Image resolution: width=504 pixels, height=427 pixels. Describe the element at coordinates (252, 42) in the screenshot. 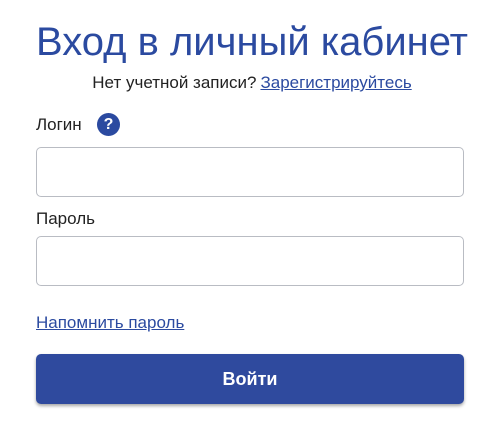

I see `page-title: Вход в личный кабинет` at that location.